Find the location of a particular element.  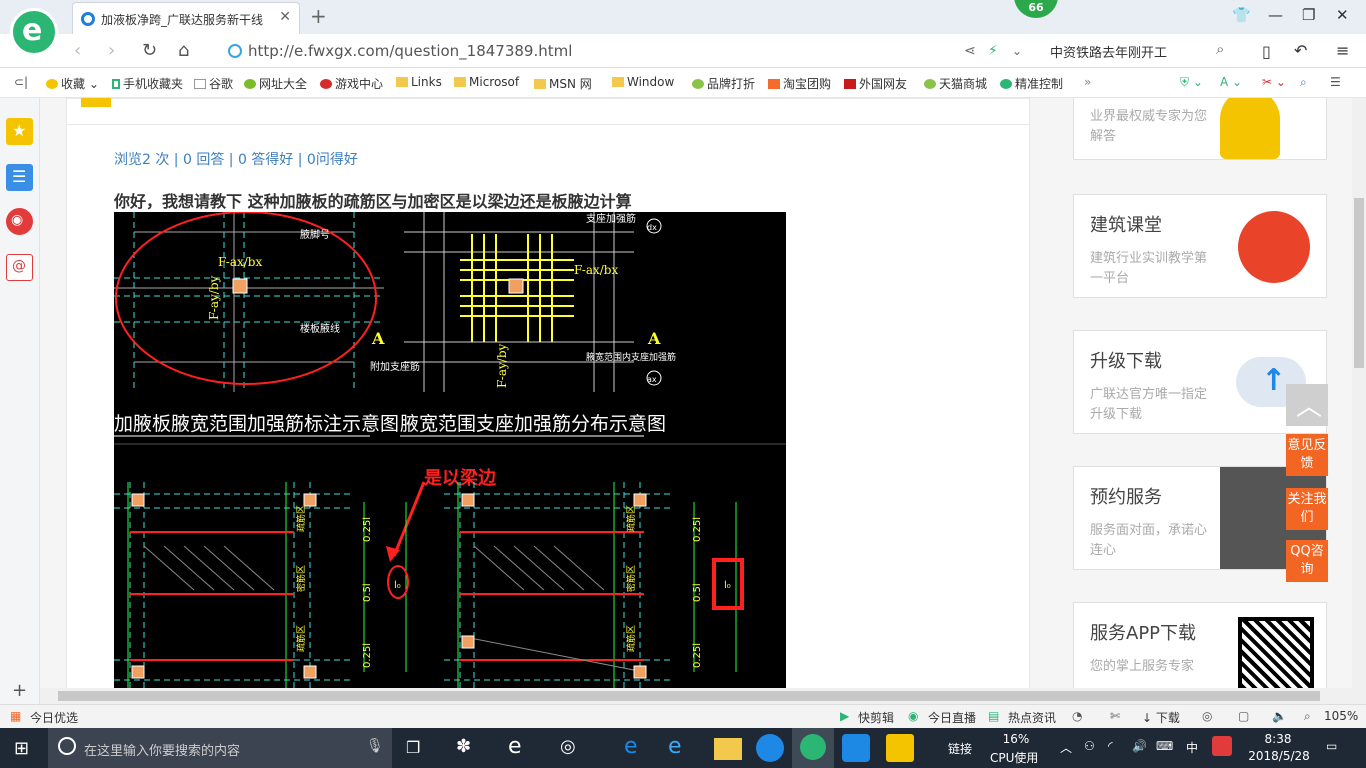

tray-up-icon: ︿ is located at coordinates (1066, 747).